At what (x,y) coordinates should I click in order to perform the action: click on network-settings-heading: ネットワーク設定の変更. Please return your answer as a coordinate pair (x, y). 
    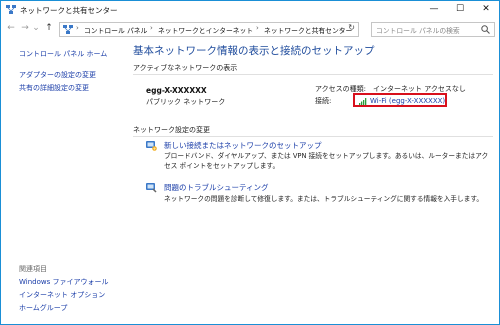
    Looking at the image, I should click on (171, 130).